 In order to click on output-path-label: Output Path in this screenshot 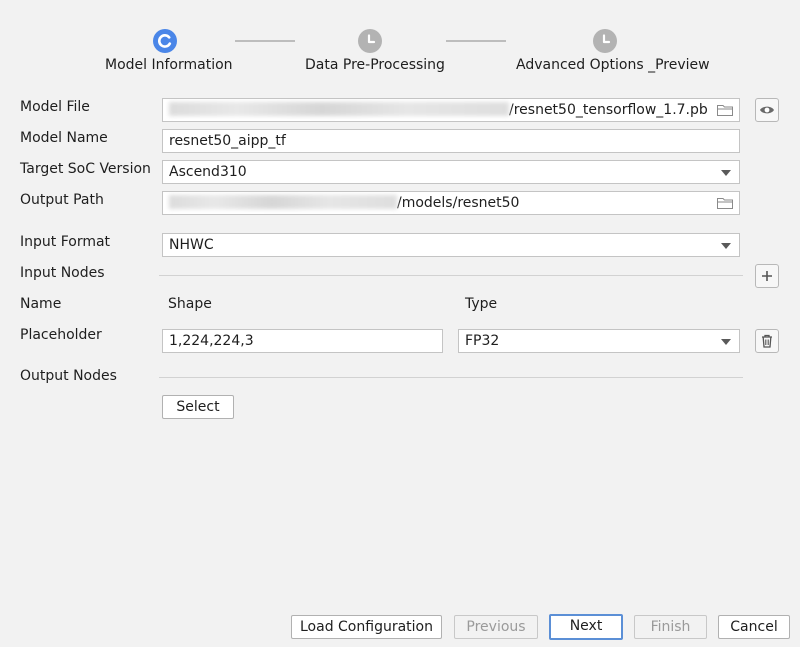, I will do `click(62, 200)`.